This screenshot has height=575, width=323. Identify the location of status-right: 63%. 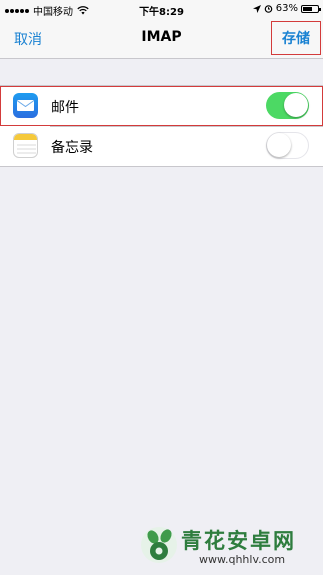
(286, 8).